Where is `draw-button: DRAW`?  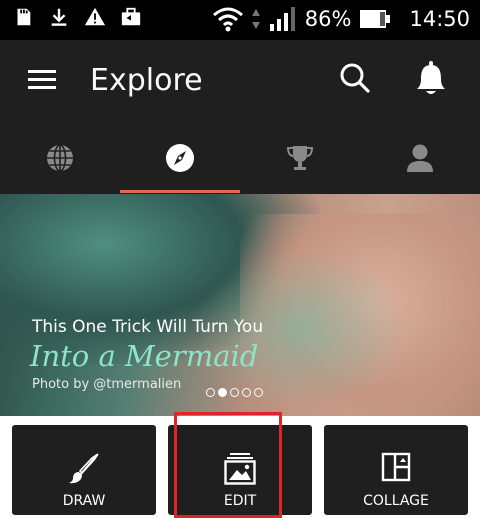
draw-button: DRAW is located at coordinates (84, 470).